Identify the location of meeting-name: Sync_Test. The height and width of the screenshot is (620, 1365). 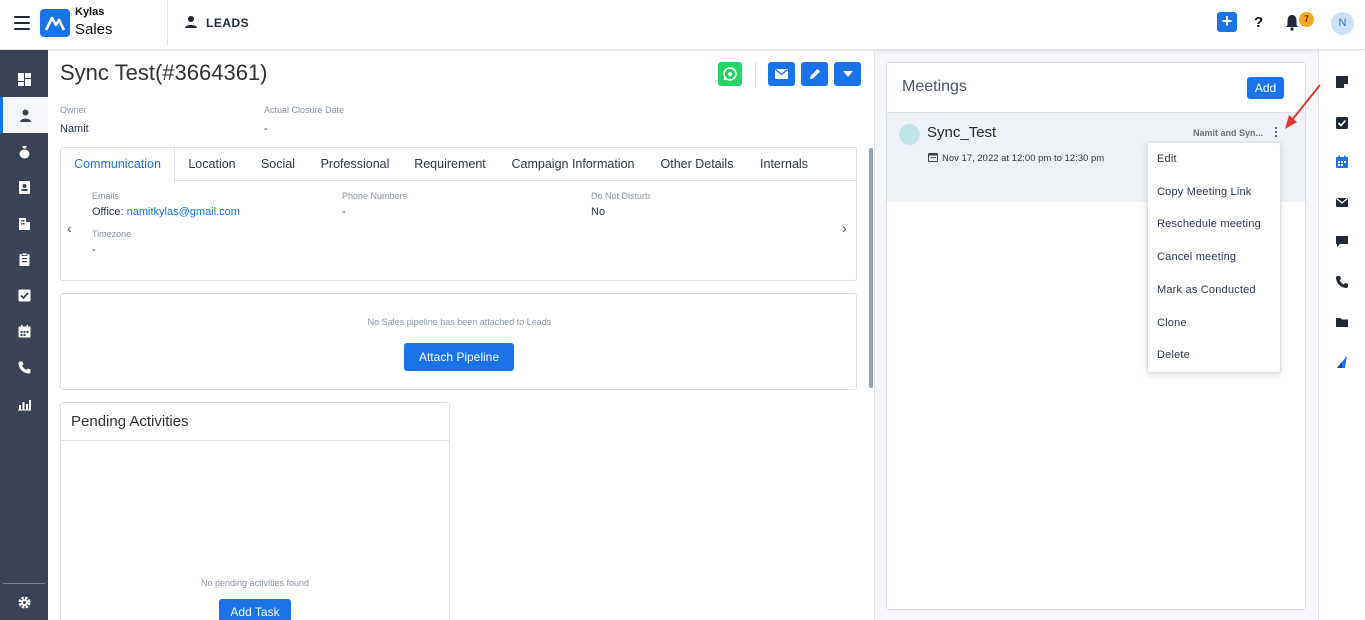
(961, 132).